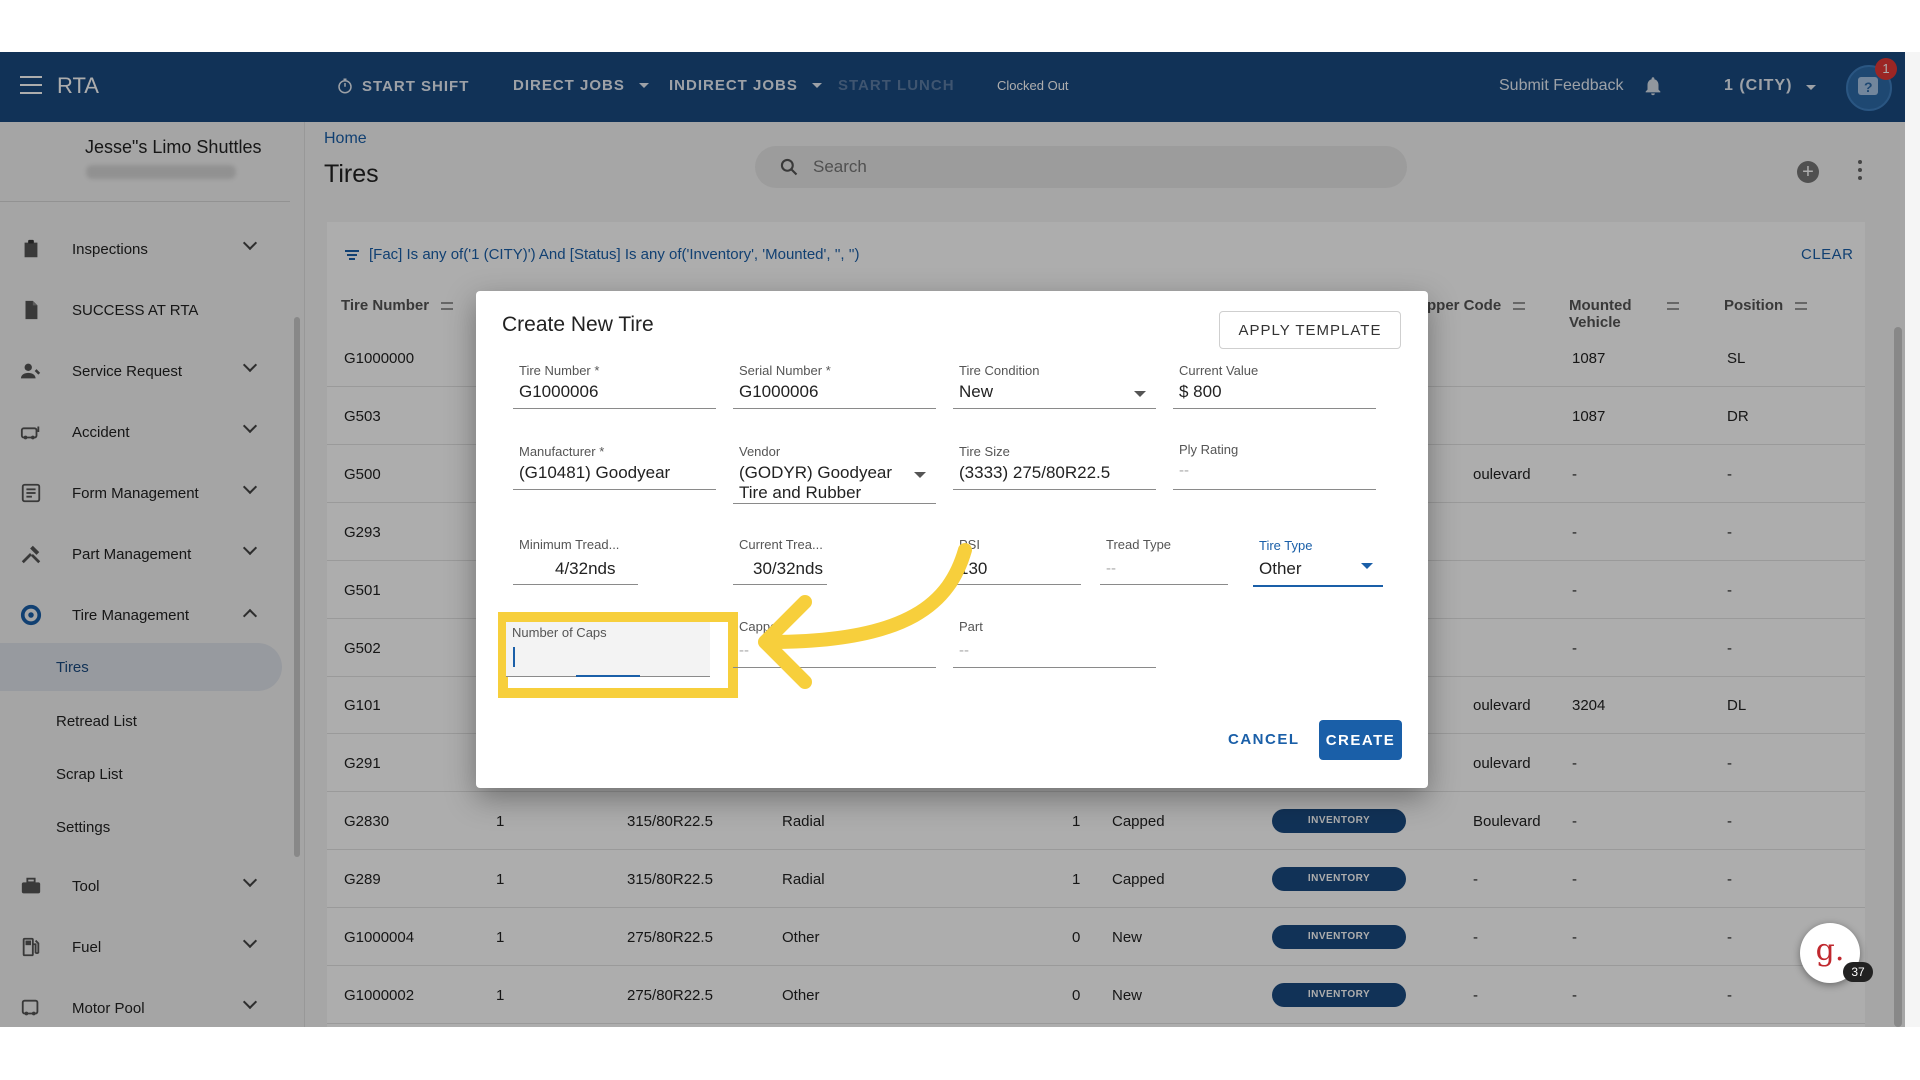 The height and width of the screenshot is (1080, 1920). What do you see at coordinates (1054, 386) in the screenshot?
I see `tire-condition-select: Tire Condition New` at bounding box center [1054, 386].